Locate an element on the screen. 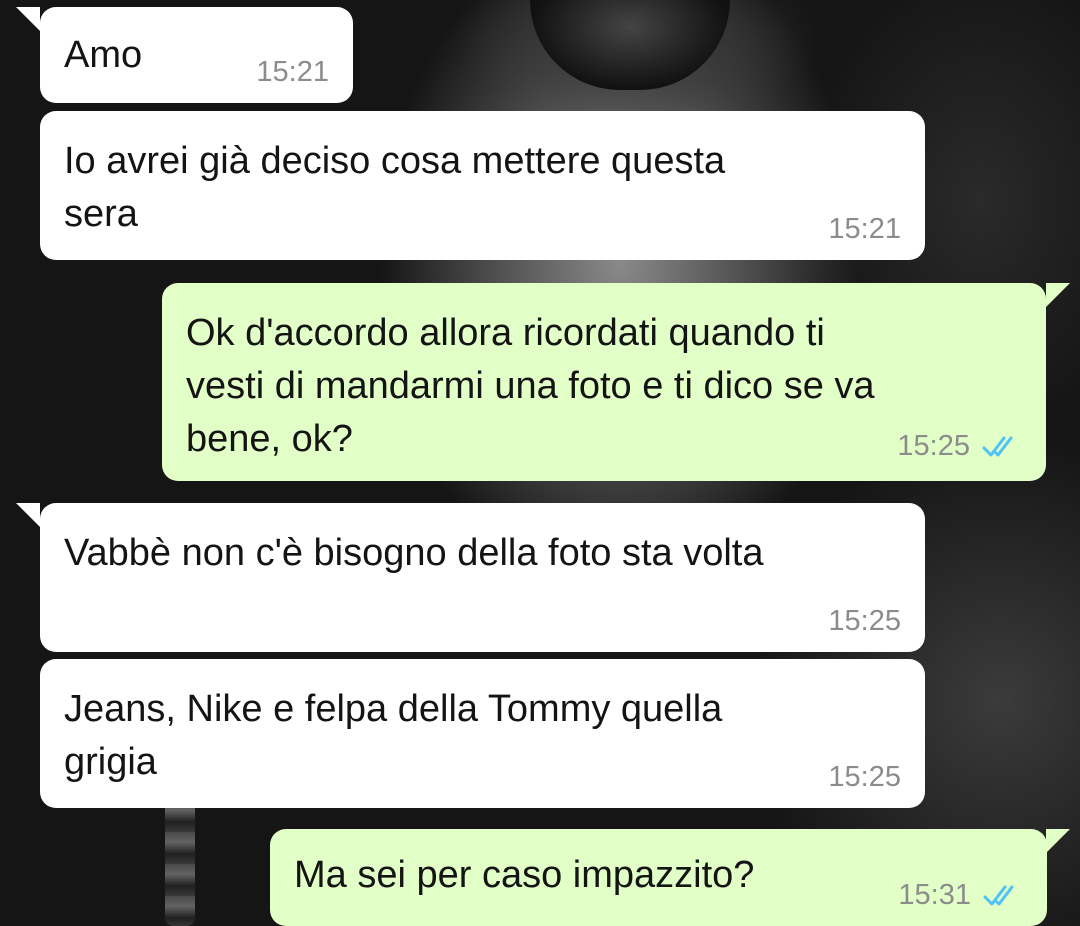  message-timestamp: 15:31 is located at coordinates (934, 895).